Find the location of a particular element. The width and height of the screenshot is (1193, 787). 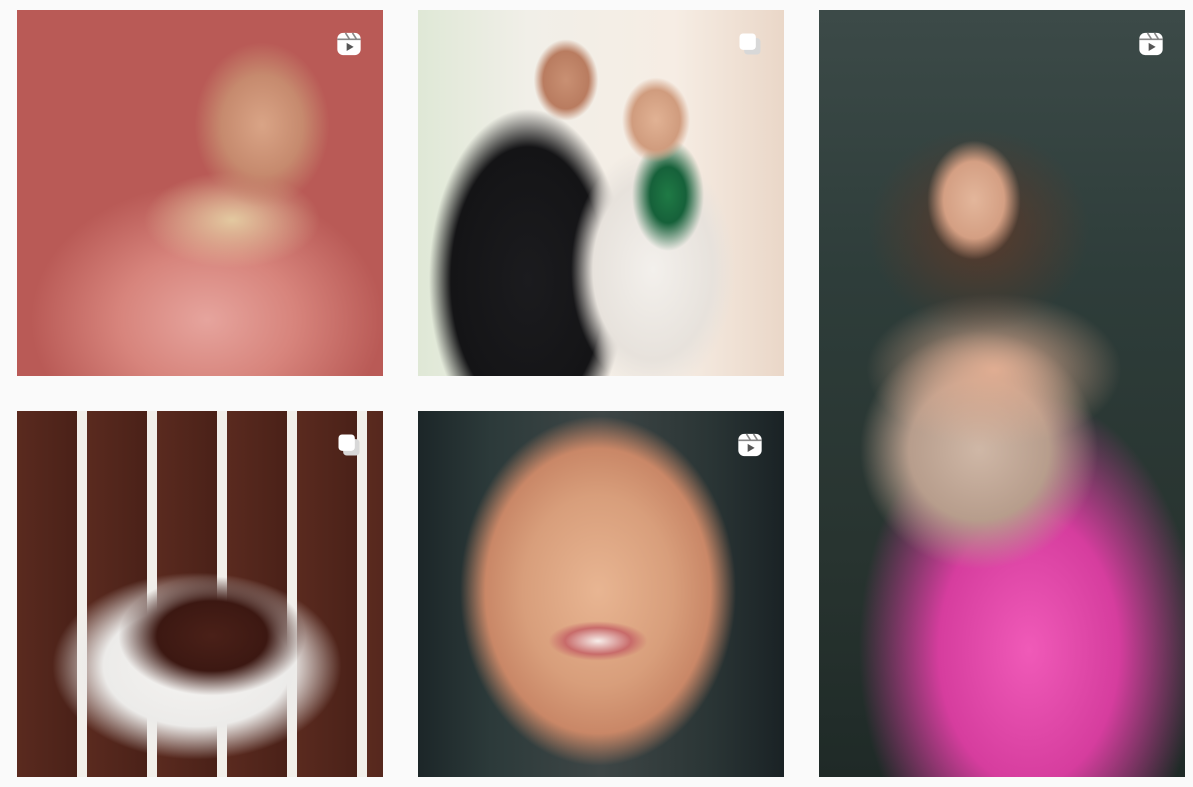

post-tile-chocolate-cake-carousel is located at coordinates (200, 594).